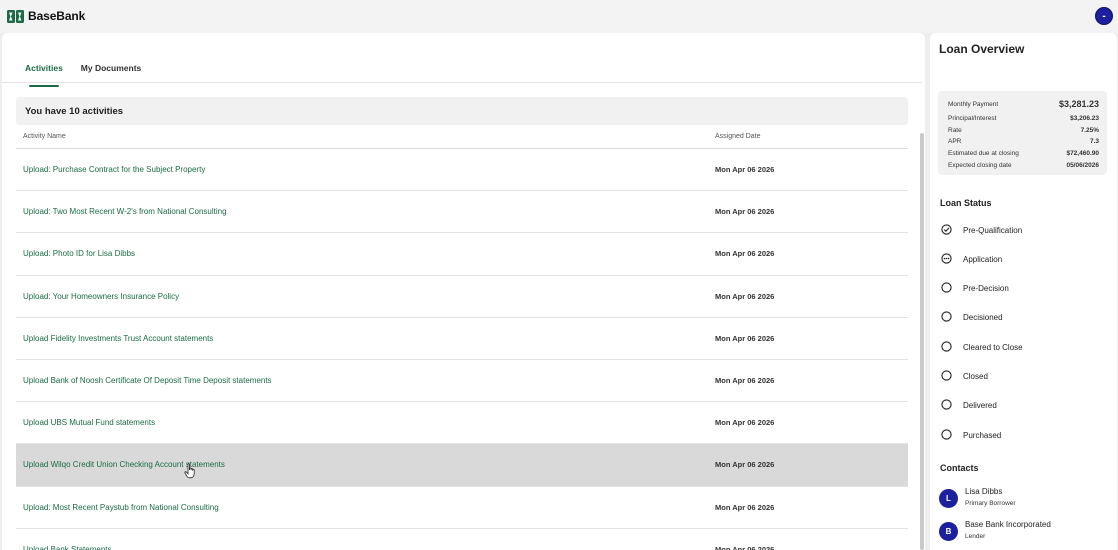 This screenshot has width=1118, height=550. Describe the element at coordinates (1023, 231) in the screenshot. I see `status-pre-qualification: Pre-Qualification` at that location.